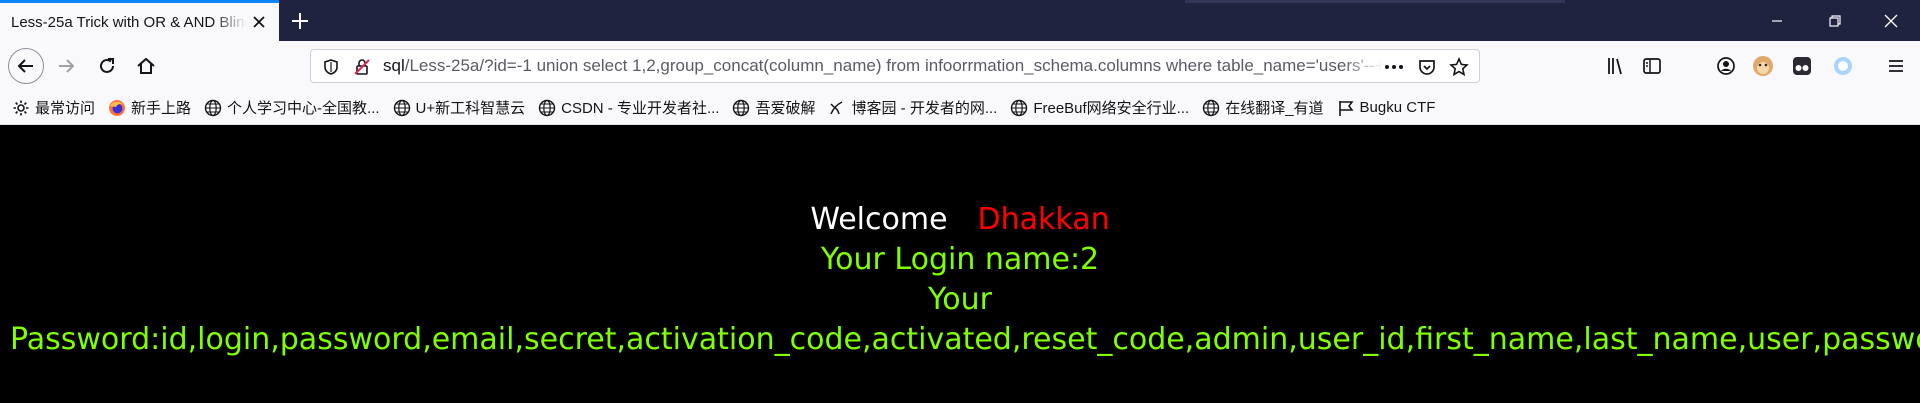 The height and width of the screenshot is (403, 1920). Describe the element at coordinates (1459, 67) in the screenshot. I see `bookmark-star-icon` at that location.